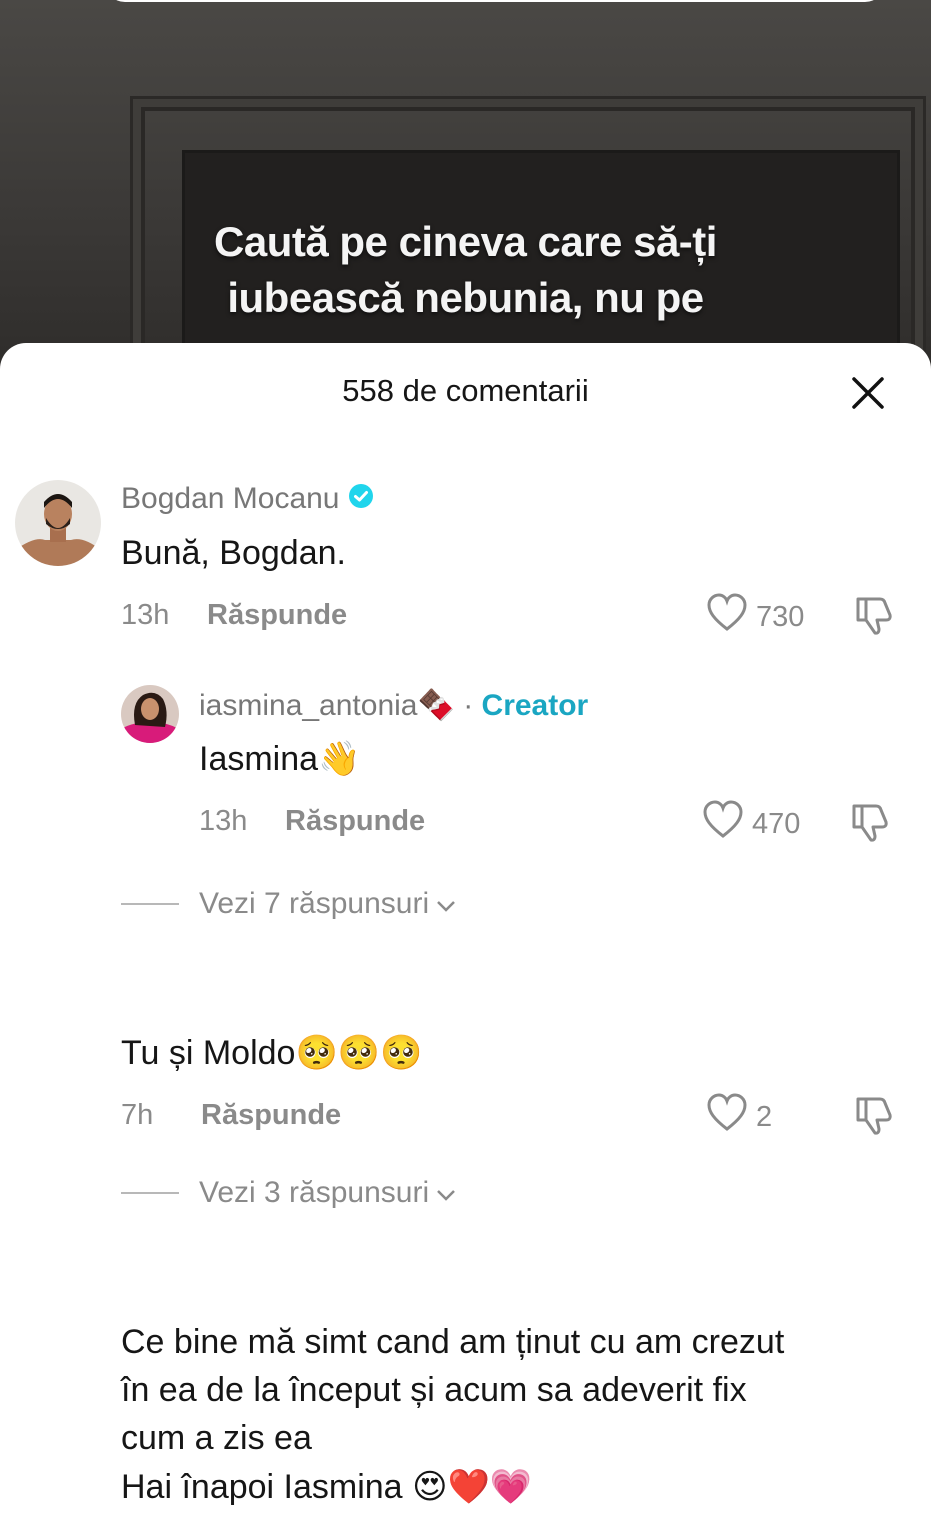 The width and height of the screenshot is (931, 1519). I want to click on like-button: 730, so click(755, 617).